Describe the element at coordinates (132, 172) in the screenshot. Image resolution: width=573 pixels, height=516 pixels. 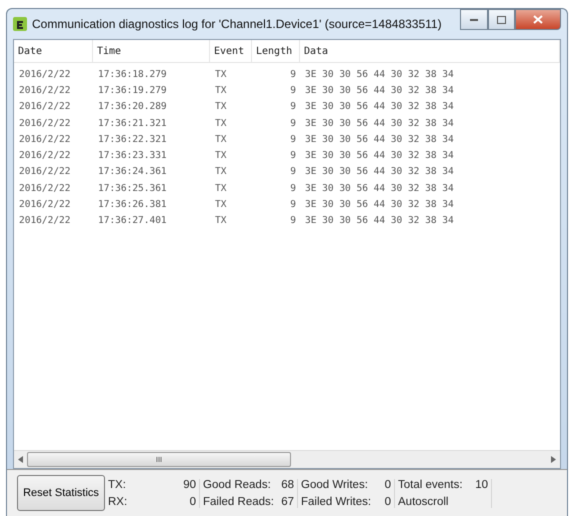
I see `table-cell-text: 17:36:24.361` at that location.